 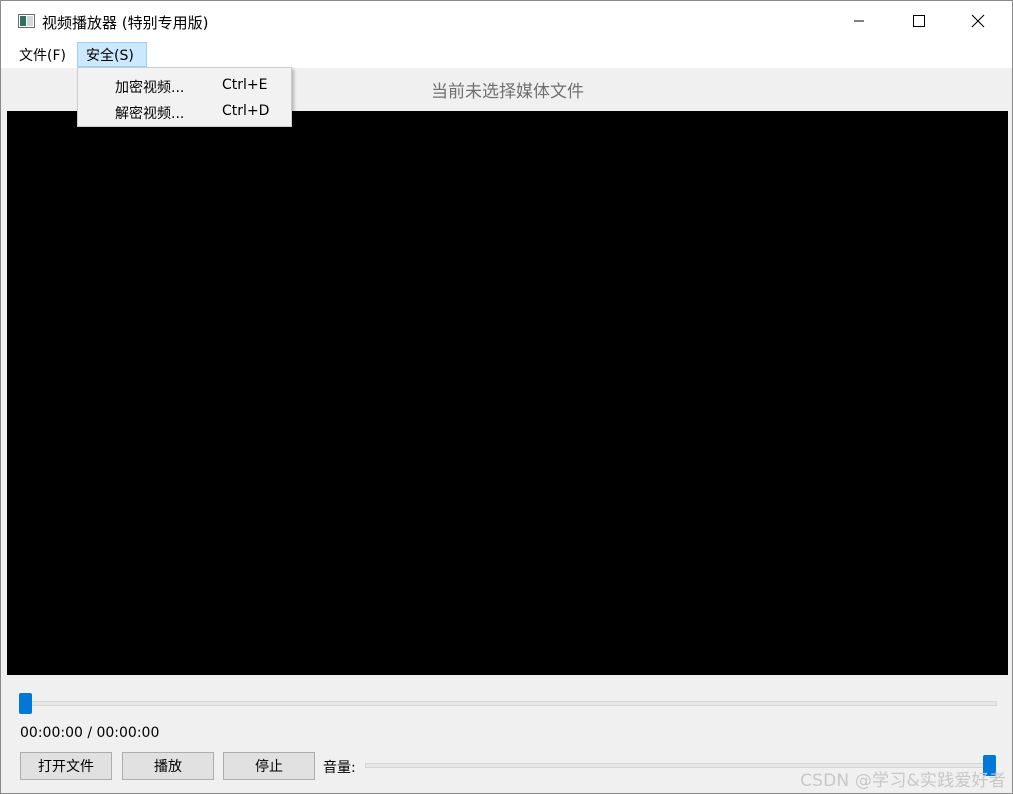 What do you see at coordinates (112, 54) in the screenshot?
I see `menu-security: 安全(S)` at bounding box center [112, 54].